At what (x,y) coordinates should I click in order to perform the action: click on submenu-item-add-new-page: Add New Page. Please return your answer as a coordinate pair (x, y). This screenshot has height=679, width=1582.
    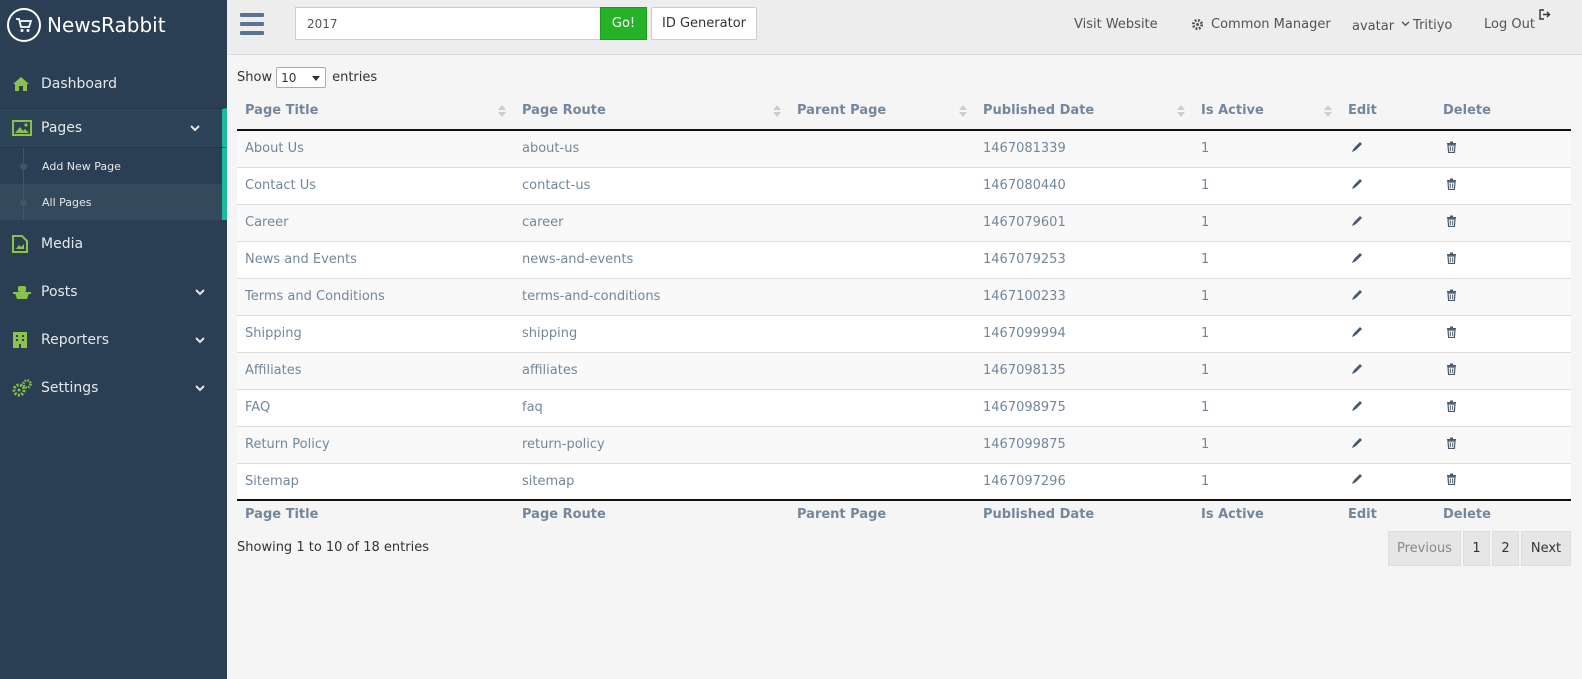
    Looking at the image, I should click on (111, 166).